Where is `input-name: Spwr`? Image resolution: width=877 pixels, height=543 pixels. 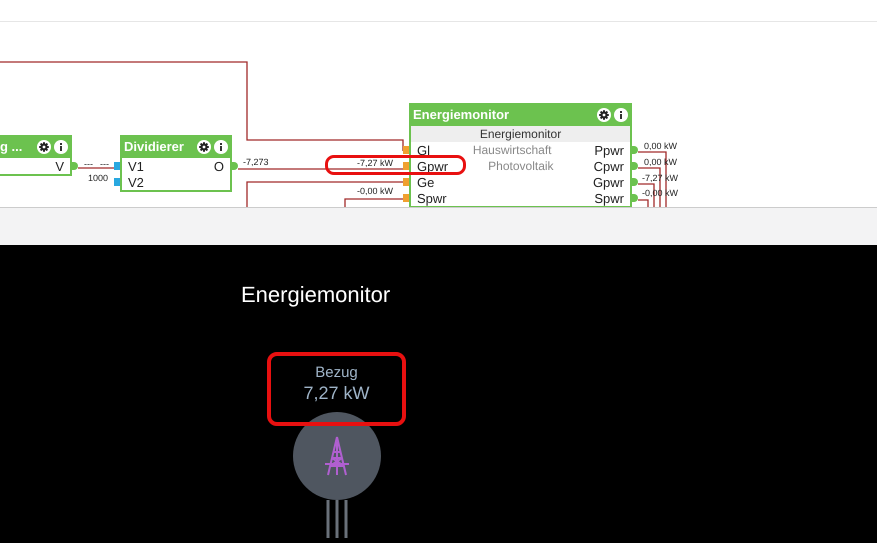
input-name: Spwr is located at coordinates (431, 198).